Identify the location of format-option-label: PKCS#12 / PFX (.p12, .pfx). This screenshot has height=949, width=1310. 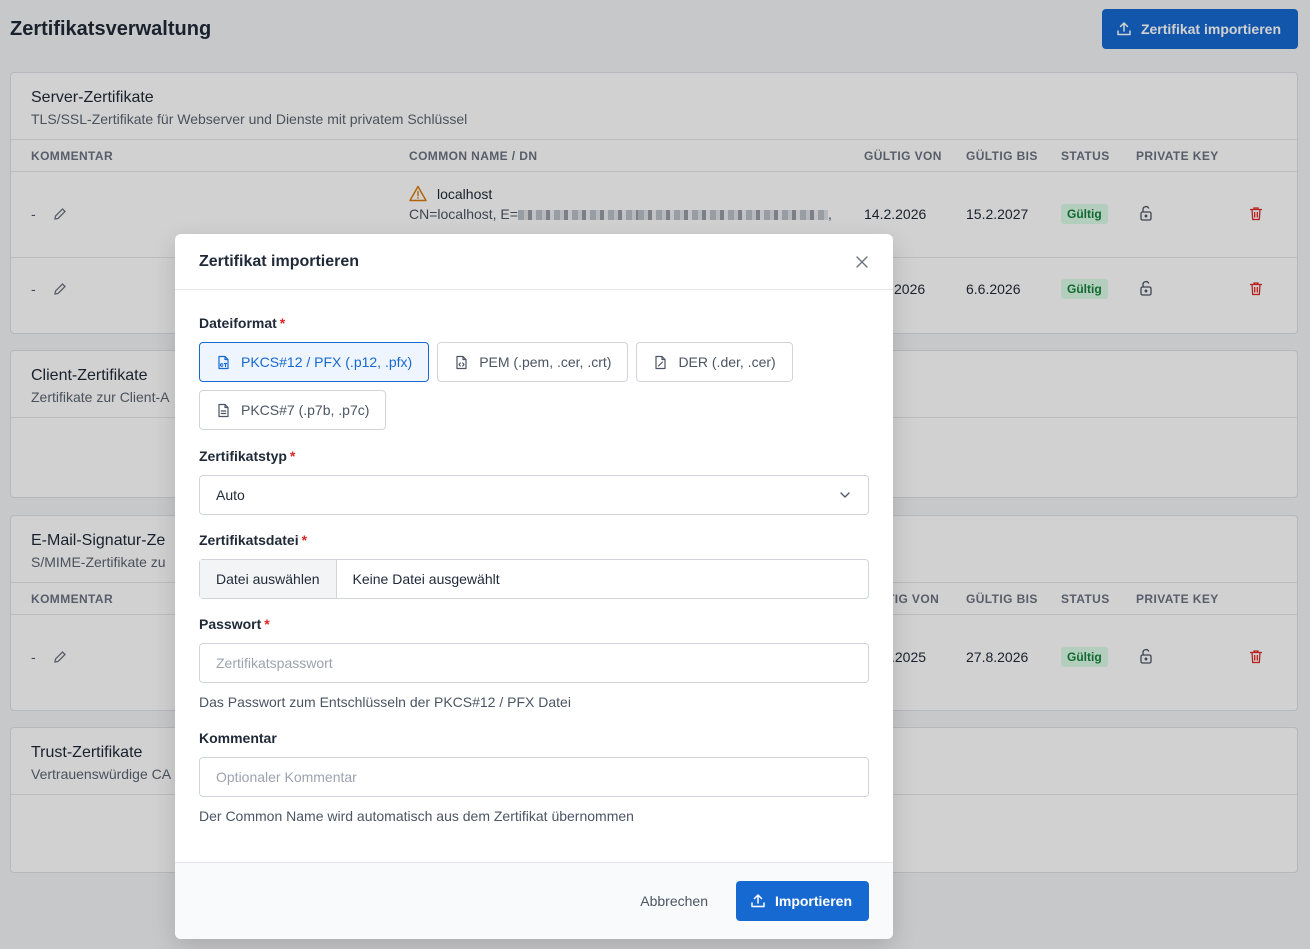
(327, 362).